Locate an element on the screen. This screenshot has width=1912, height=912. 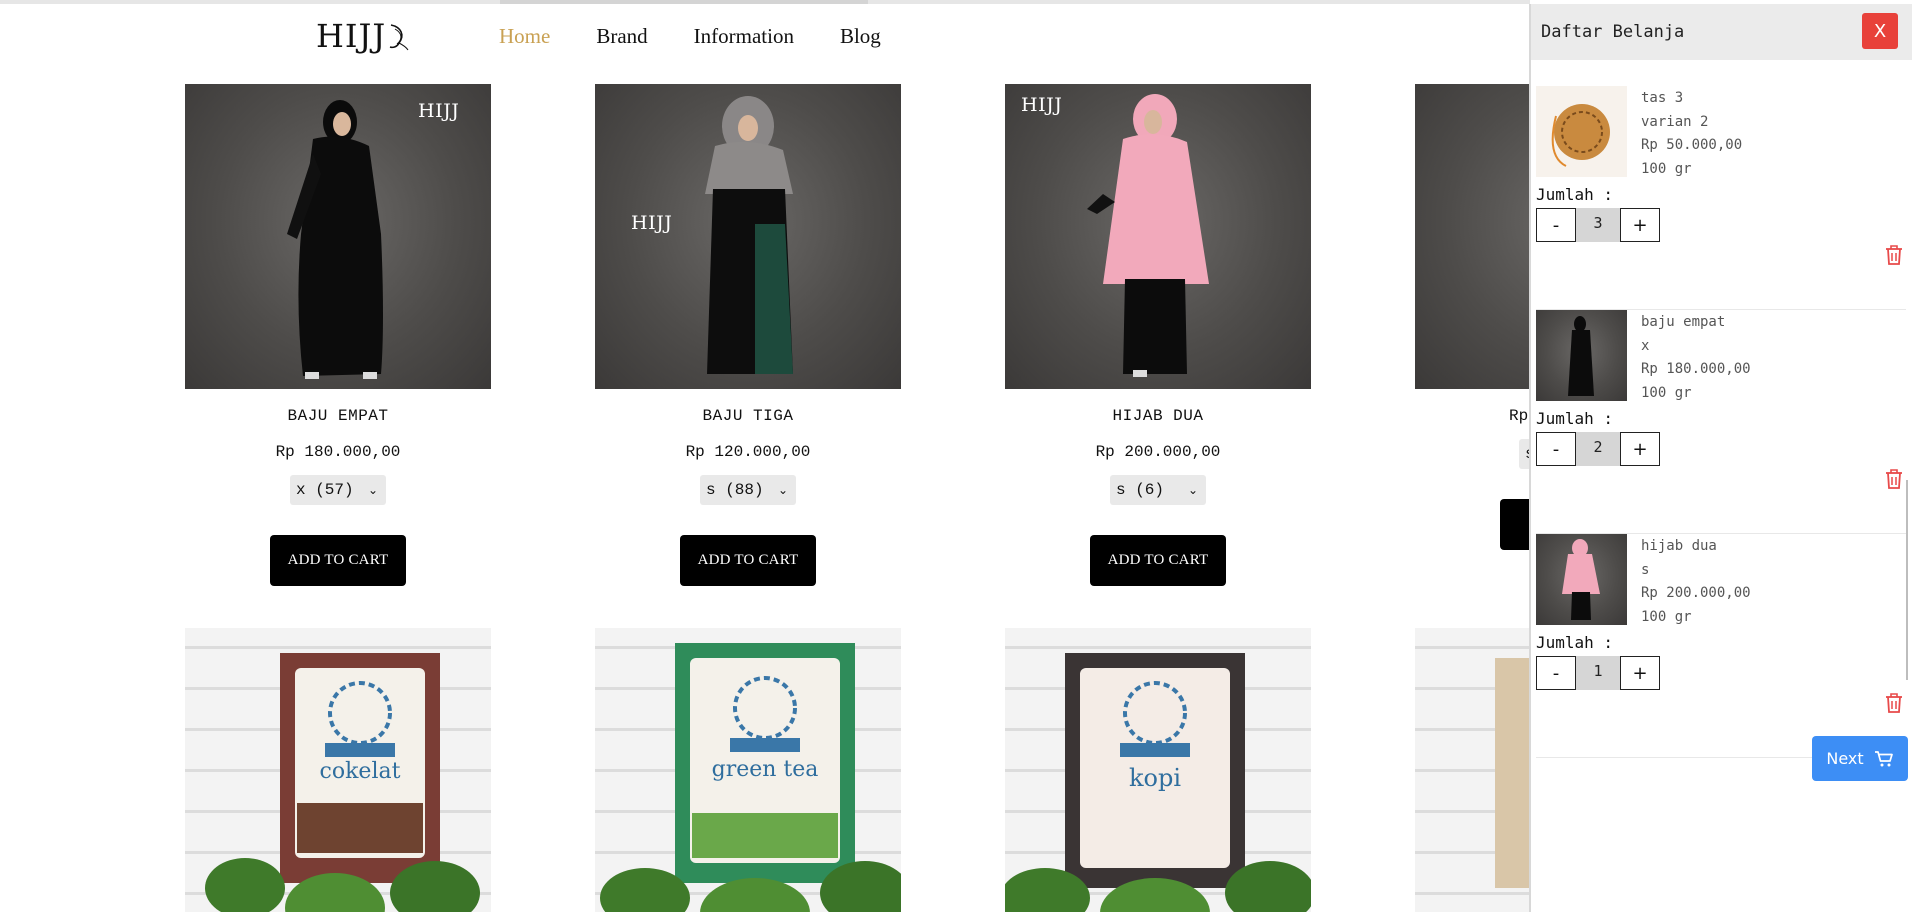
cart-item-variant: x is located at coordinates (1645, 345).